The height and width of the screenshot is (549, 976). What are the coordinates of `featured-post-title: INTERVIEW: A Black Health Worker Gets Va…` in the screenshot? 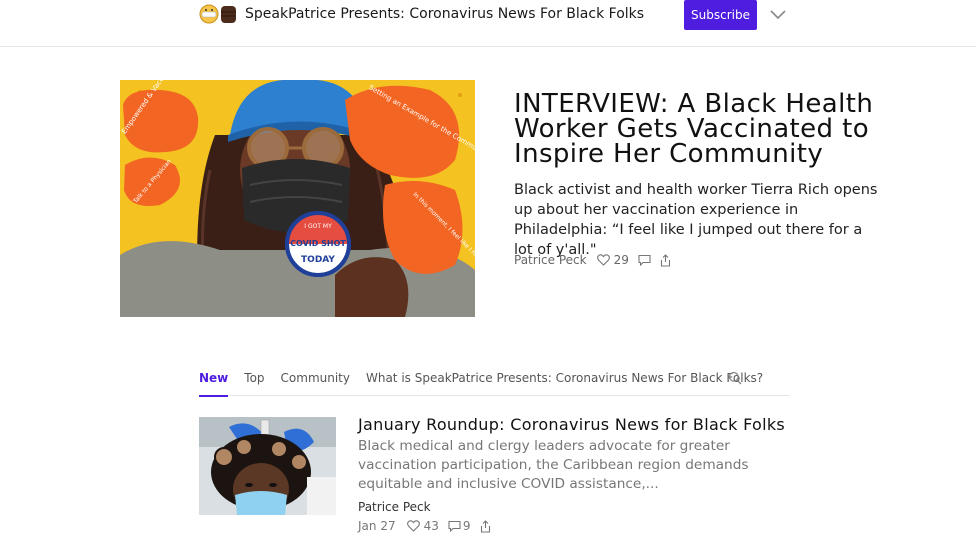 It's located at (694, 129).